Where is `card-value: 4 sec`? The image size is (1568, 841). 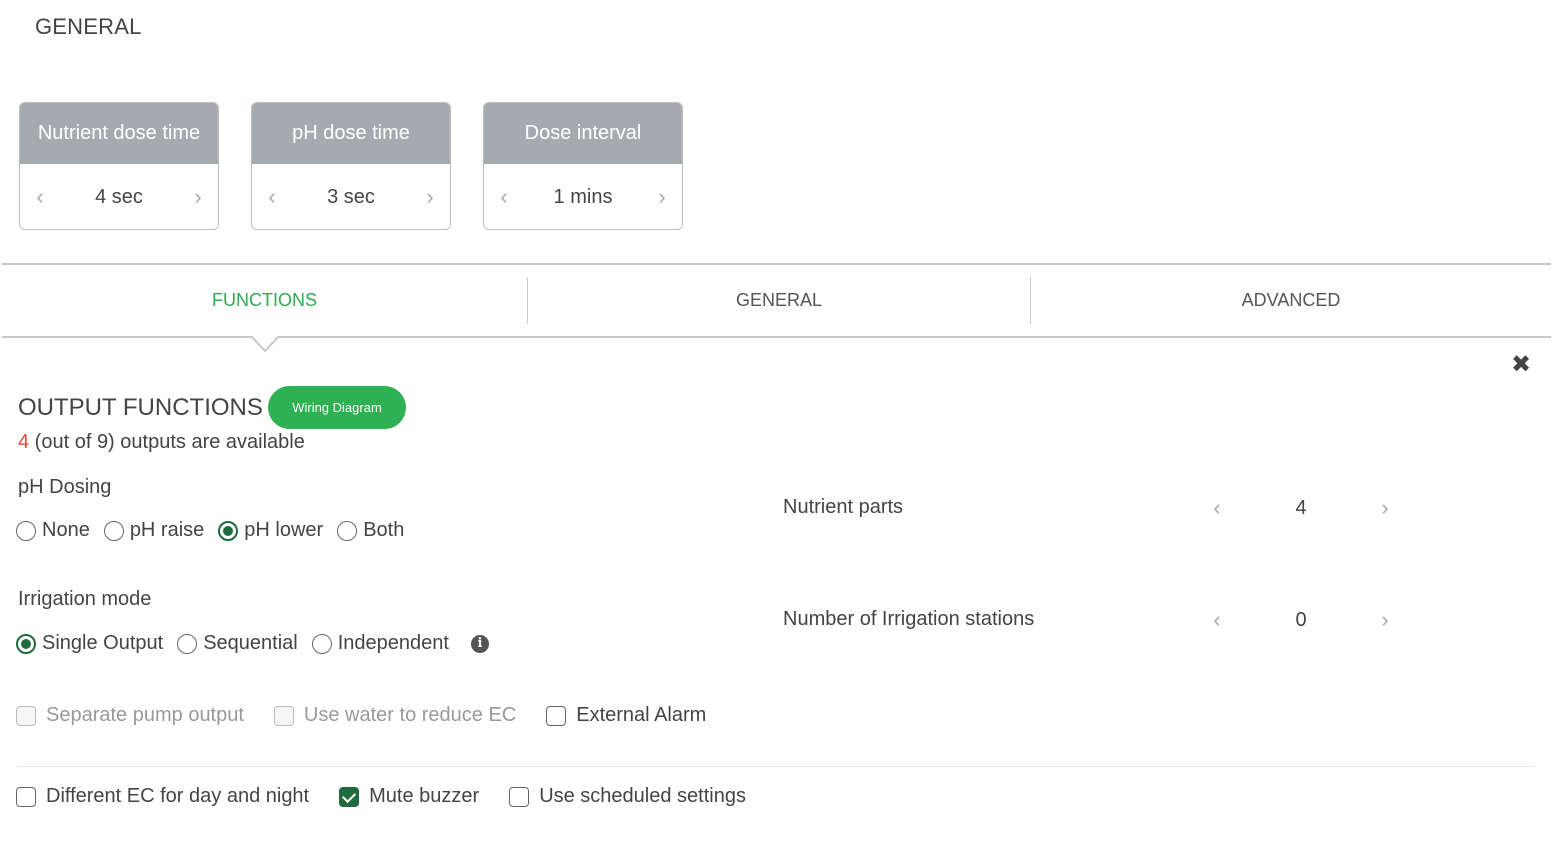 card-value: 4 sec is located at coordinates (119, 196).